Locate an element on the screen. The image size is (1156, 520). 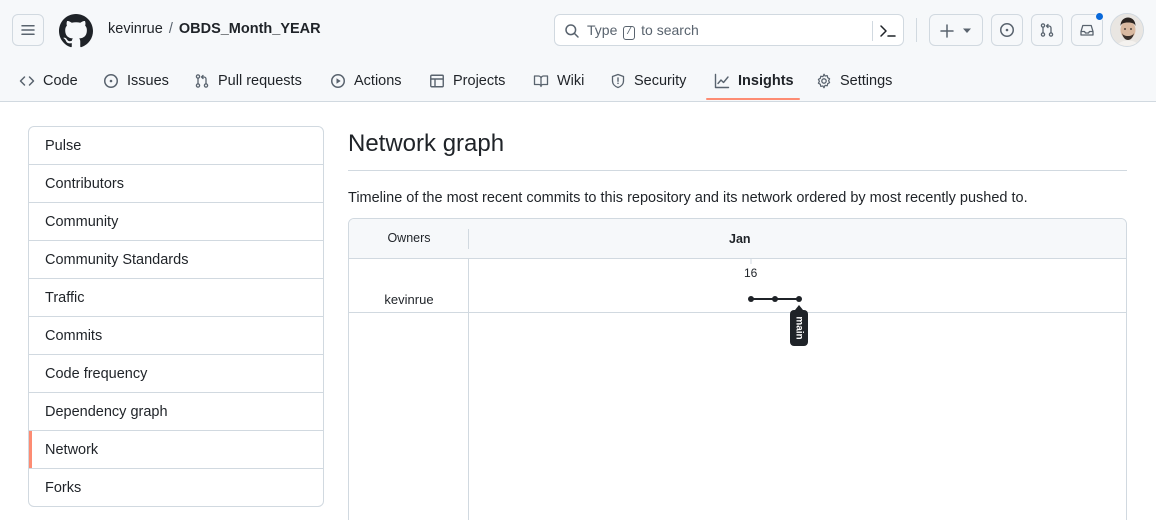
sidebar-item-contributors: Contributors is located at coordinates (176, 184).